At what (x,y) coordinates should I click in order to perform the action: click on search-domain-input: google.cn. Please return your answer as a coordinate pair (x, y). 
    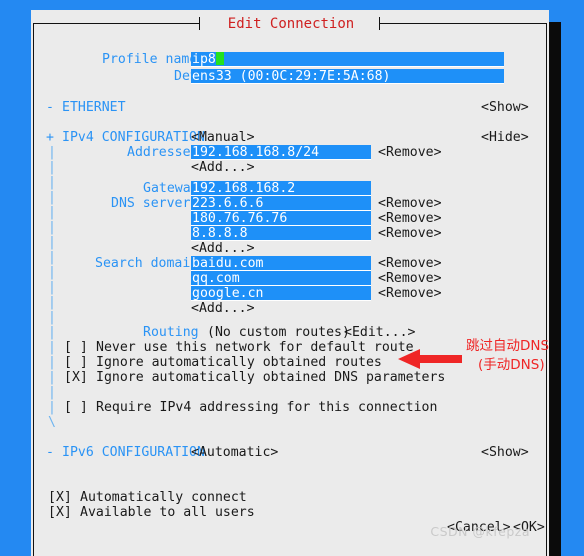
    Looking at the image, I should click on (281, 293).